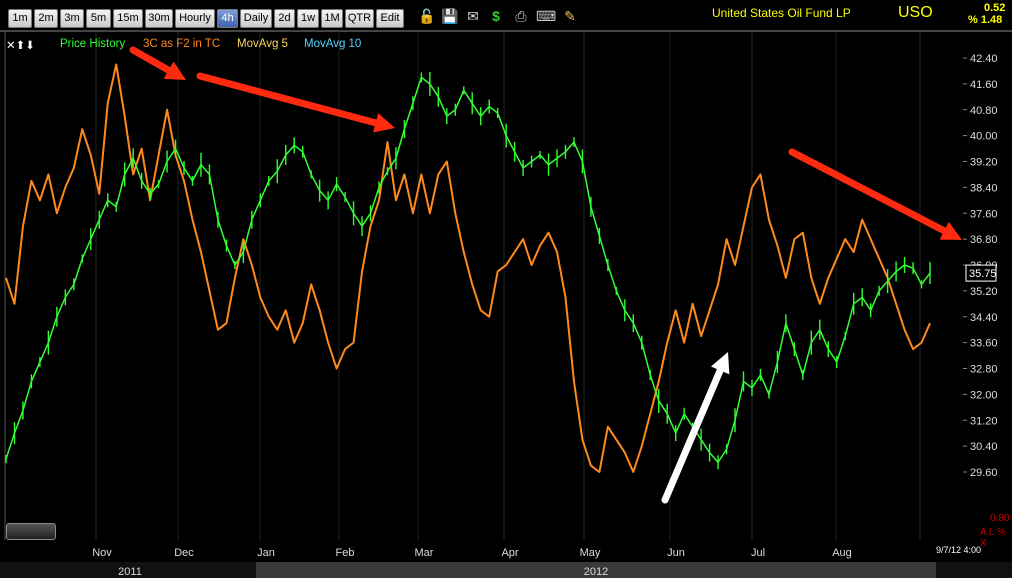 This screenshot has height=578, width=1012. I want to click on month-label-nov: Nov, so click(102, 553).